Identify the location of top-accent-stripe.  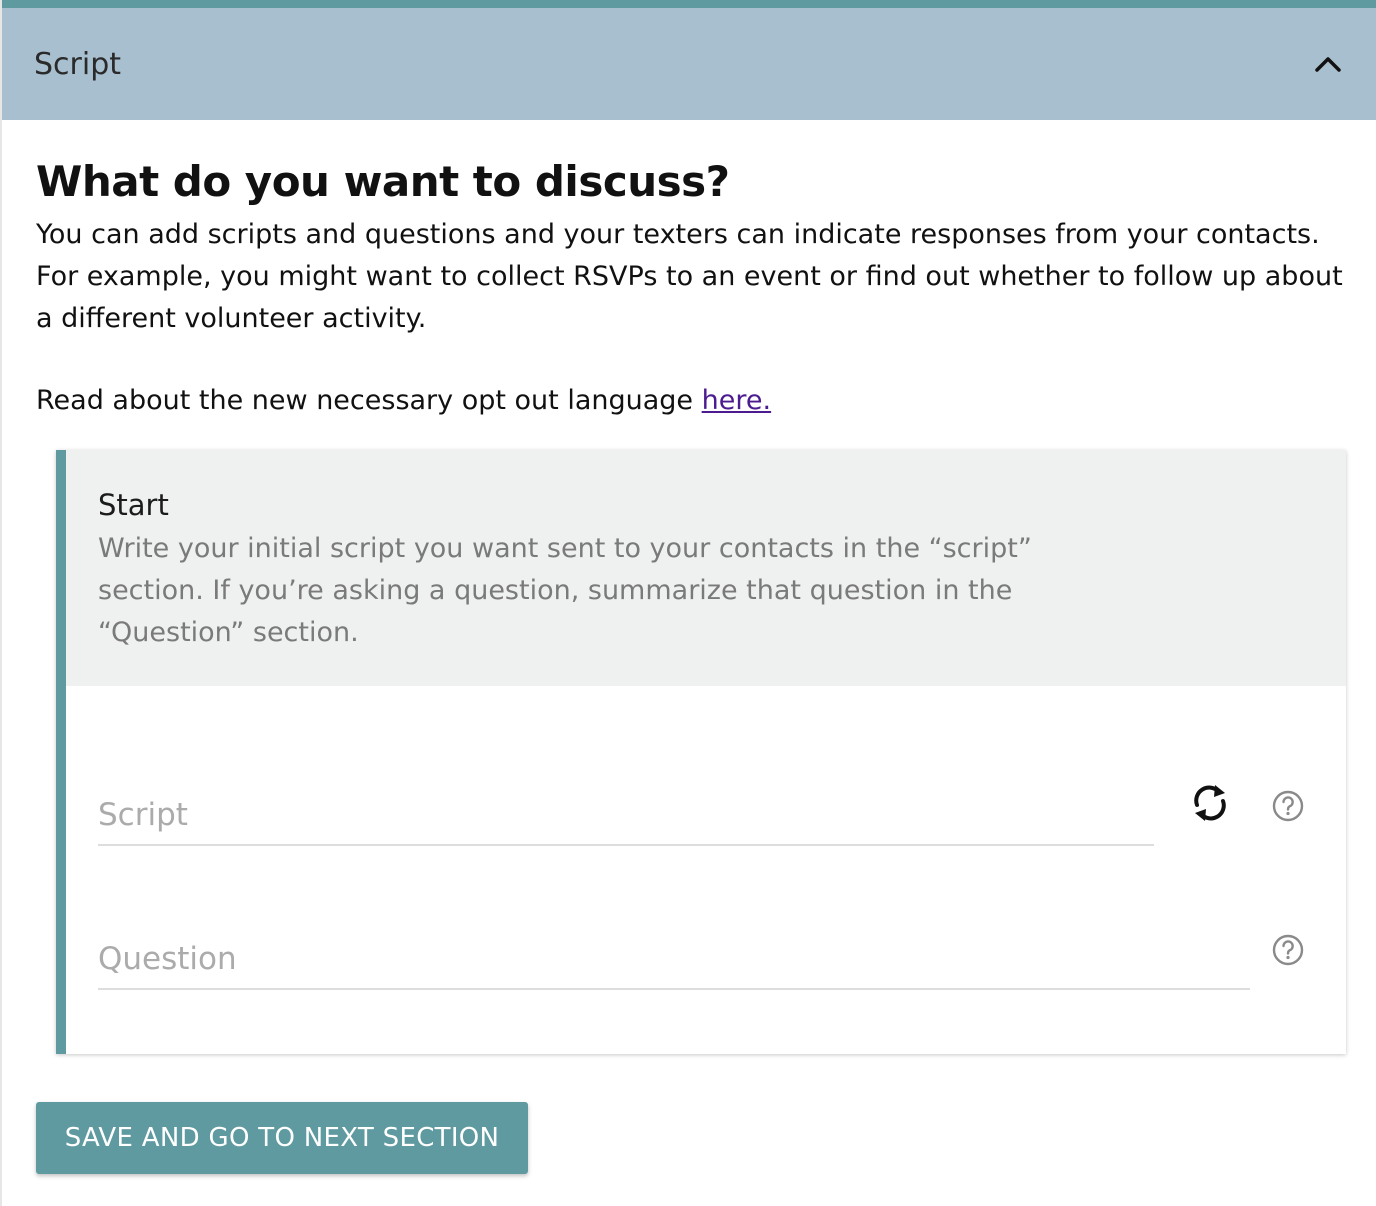
(689, 4).